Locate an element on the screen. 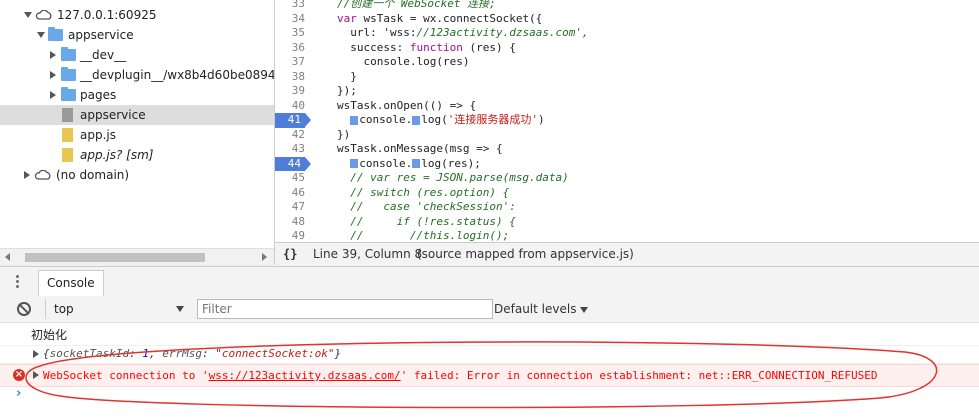  code-line: console. log(res); is located at coordinates (409, 164).